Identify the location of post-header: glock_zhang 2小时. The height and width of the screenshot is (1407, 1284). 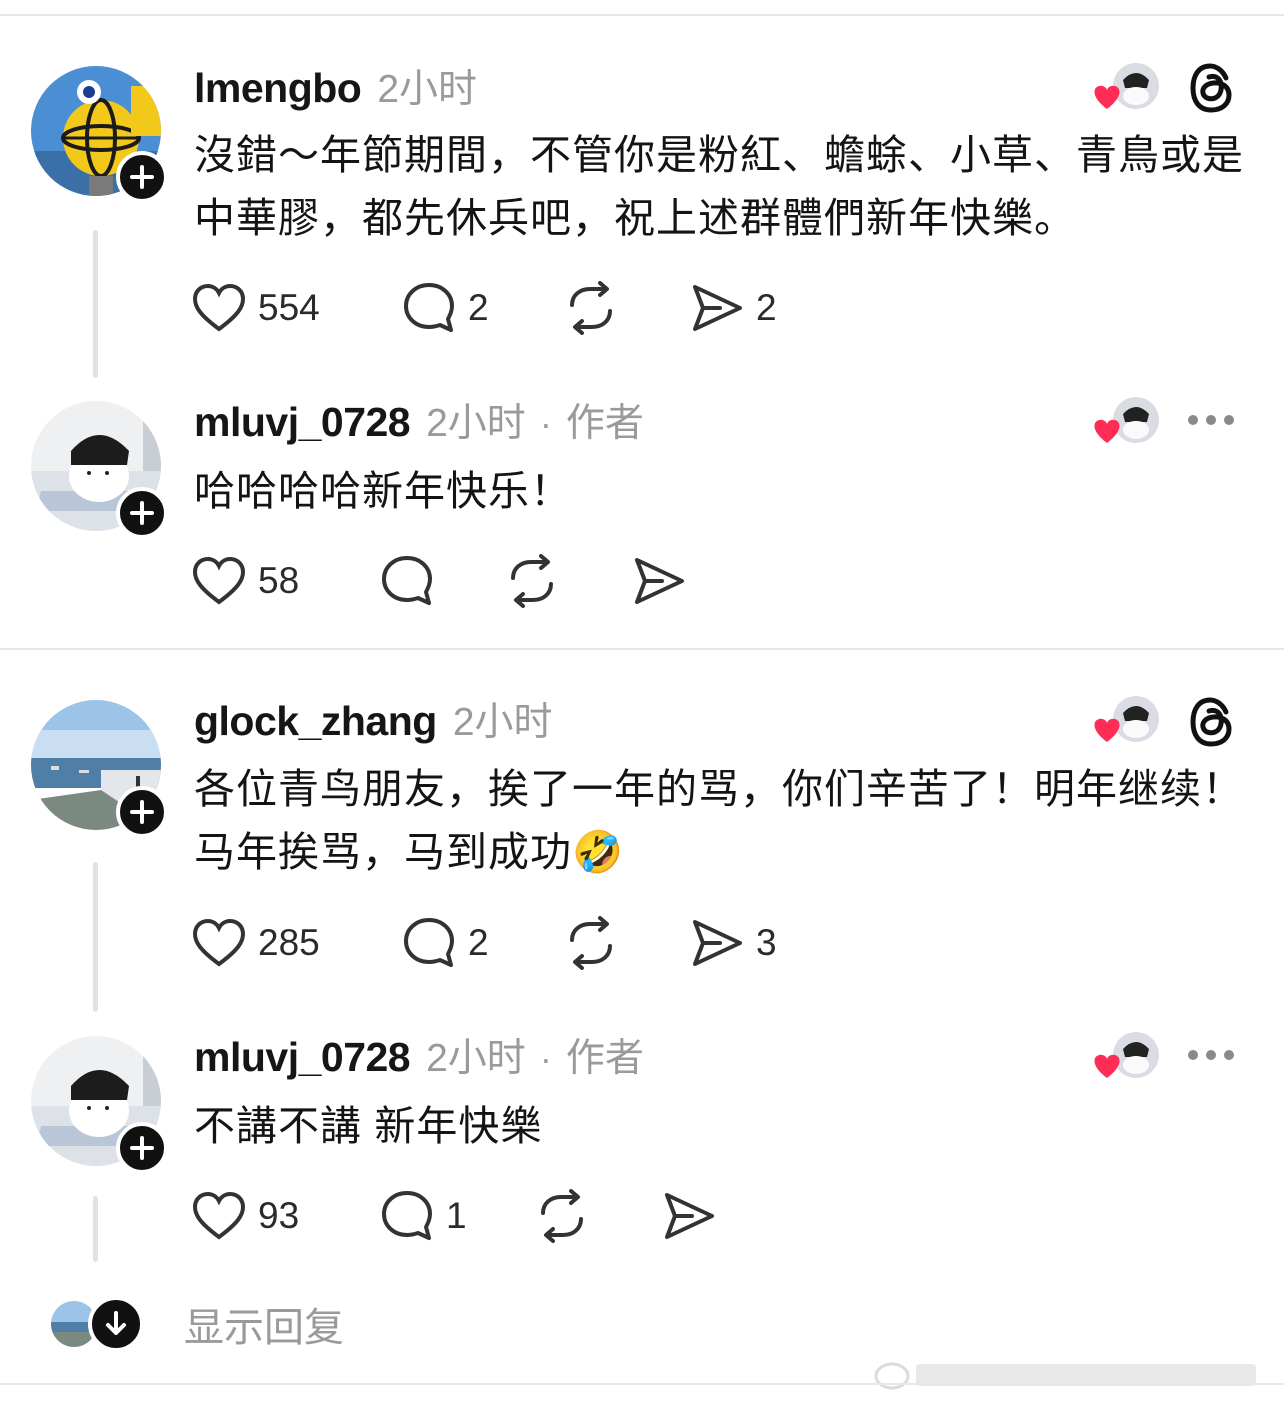
(373, 721).